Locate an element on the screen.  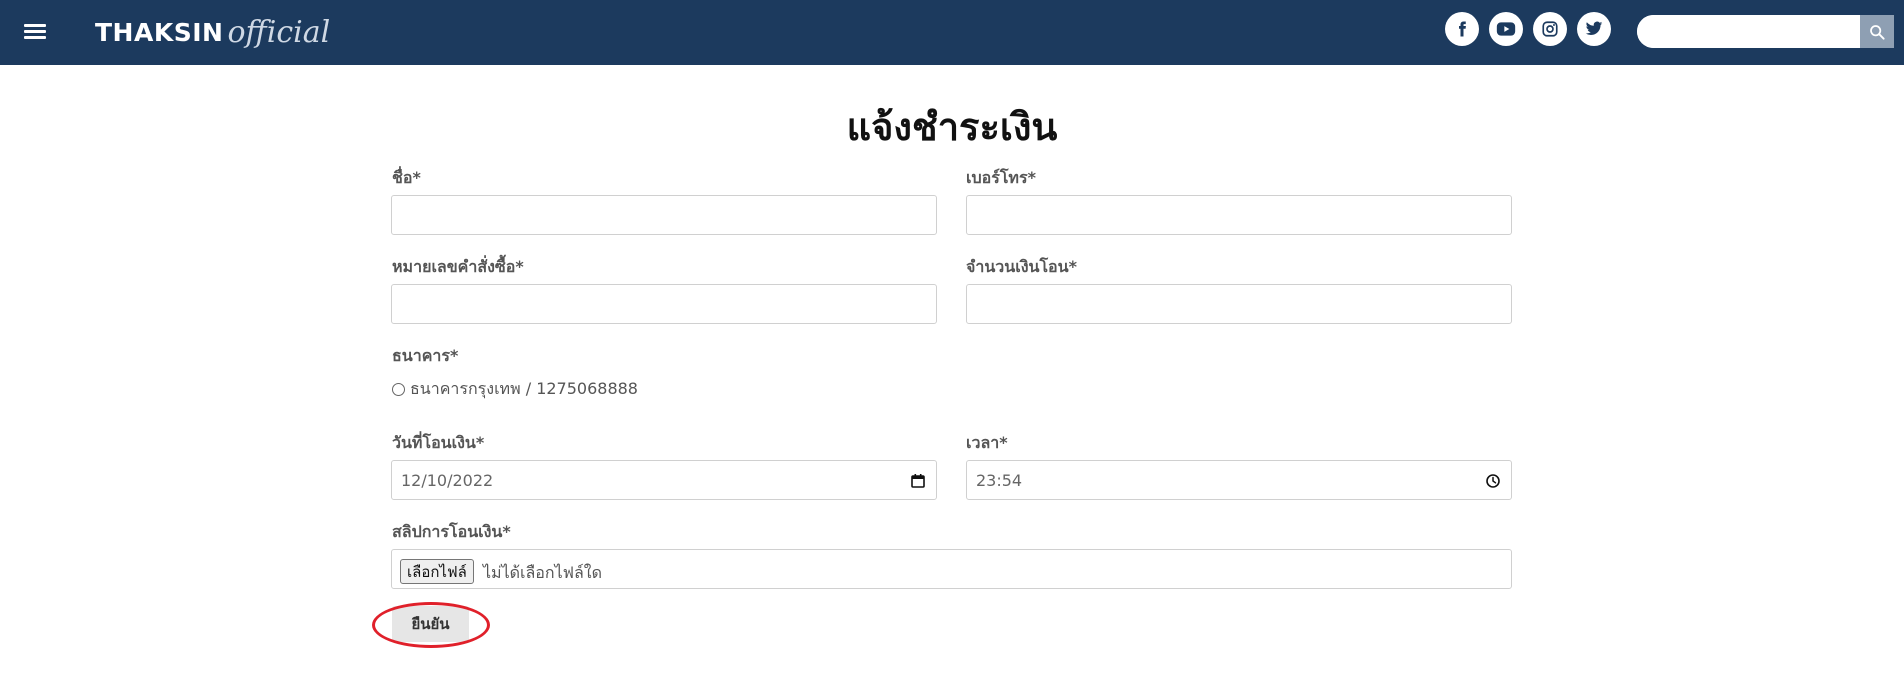
bank-option-label: ธนาคารกรุงเทพ / 1275068888 is located at coordinates (524, 388).